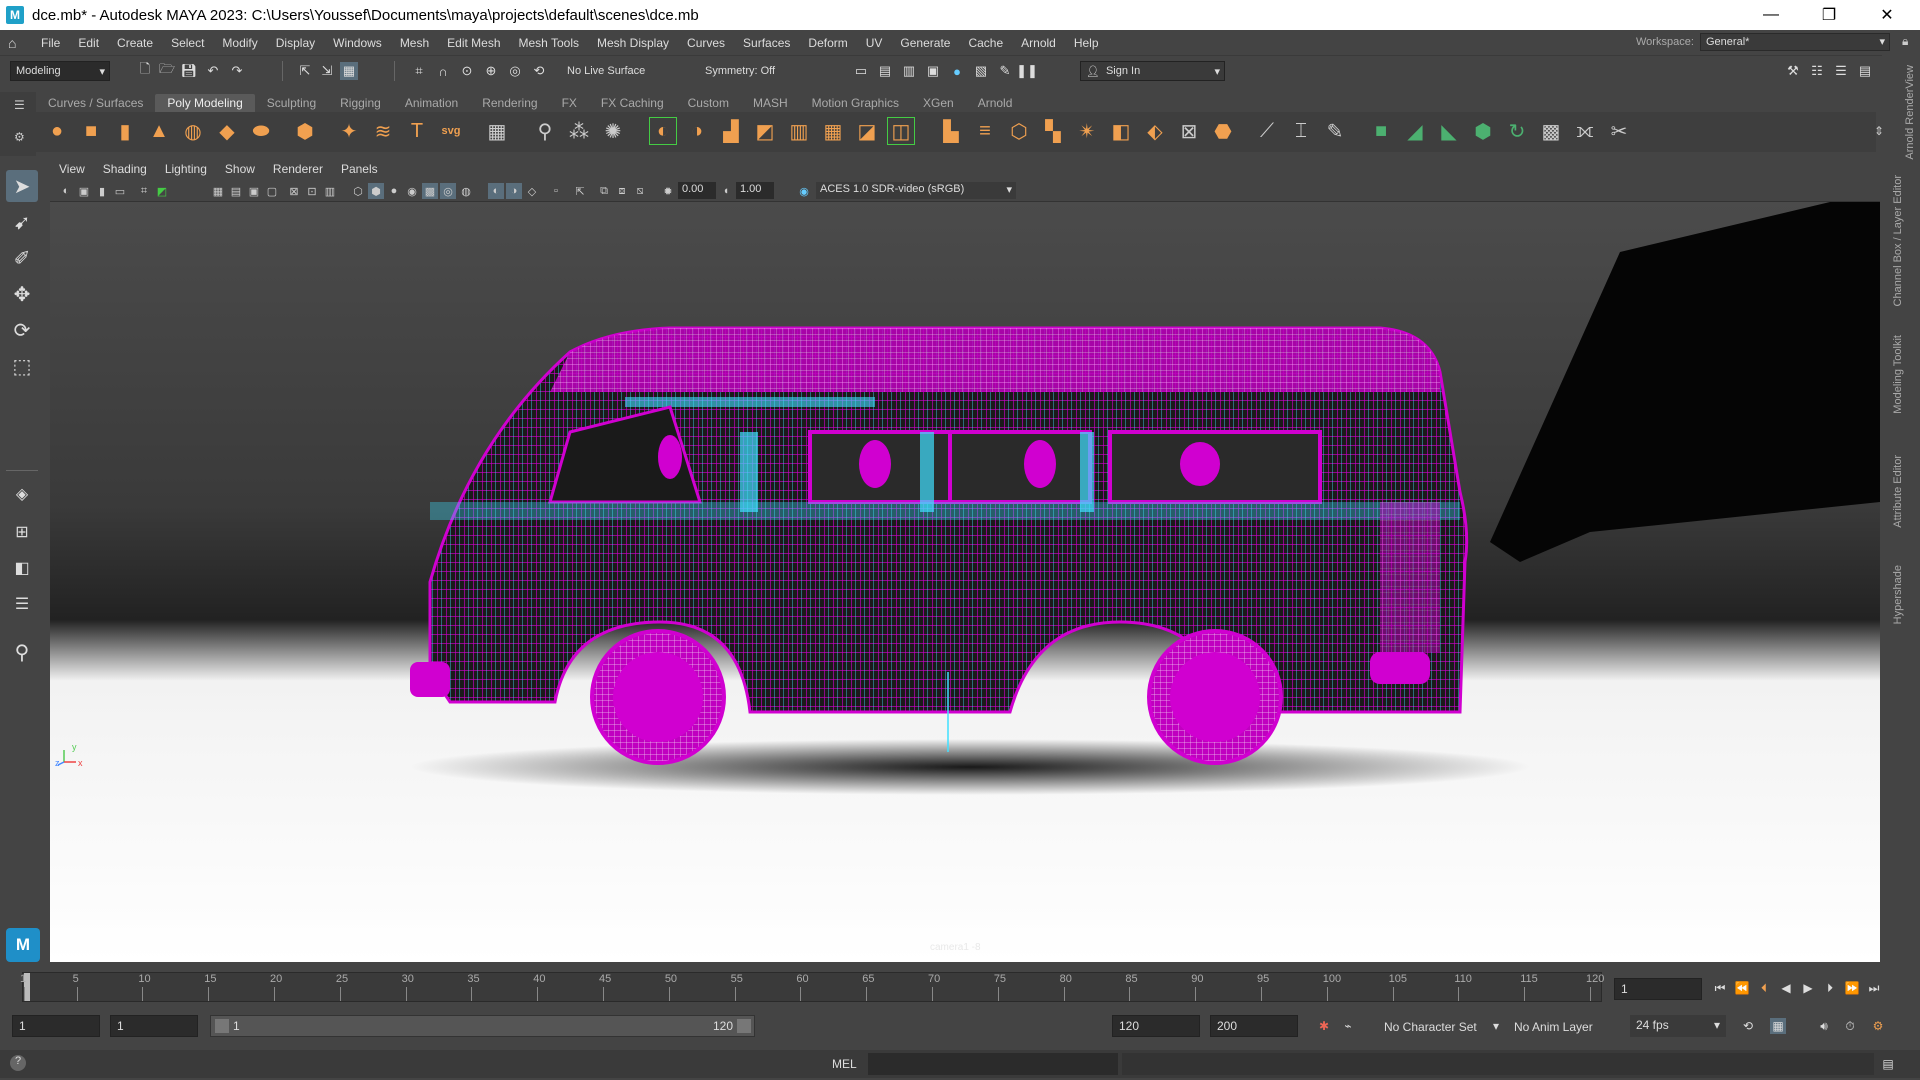 This screenshot has width=1920, height=1080. Describe the element at coordinates (855, 103) in the screenshot. I see `tab-motion-graphics: Motion Graphics` at that location.